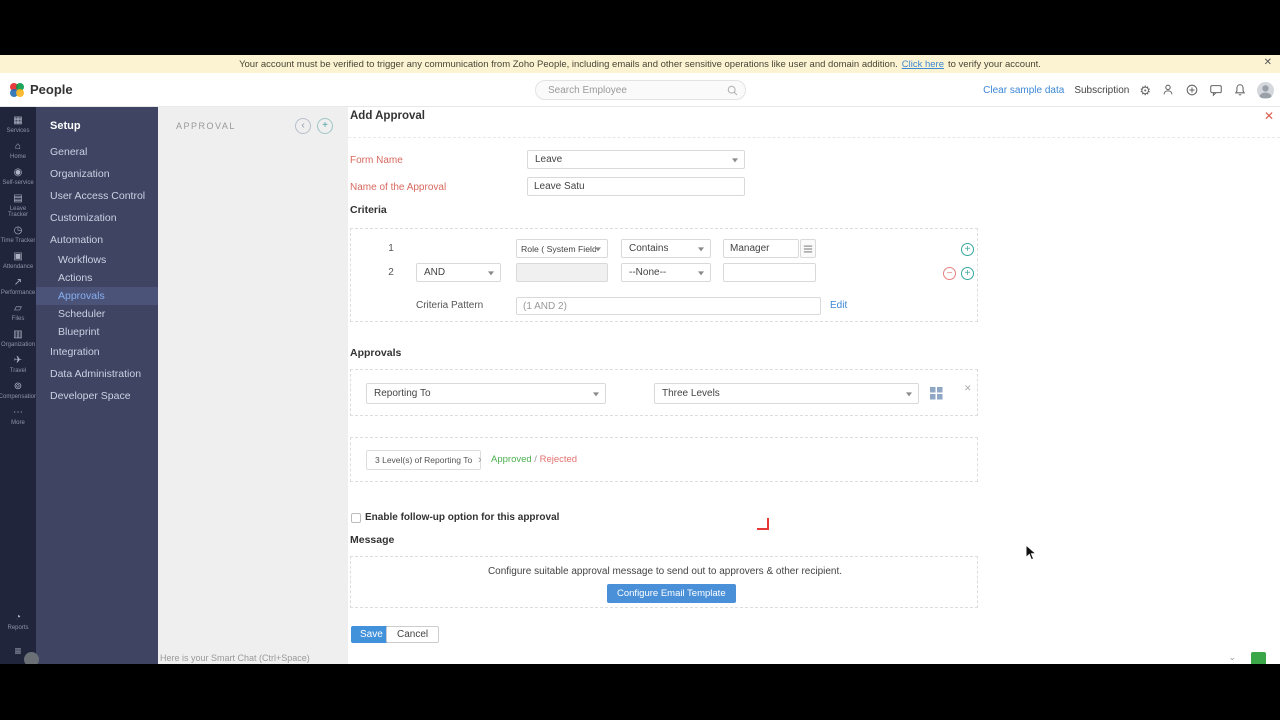 This screenshot has width=1280, height=720. What do you see at coordinates (994, 64) in the screenshot?
I see `banner-suffix: to verify your account.` at bounding box center [994, 64].